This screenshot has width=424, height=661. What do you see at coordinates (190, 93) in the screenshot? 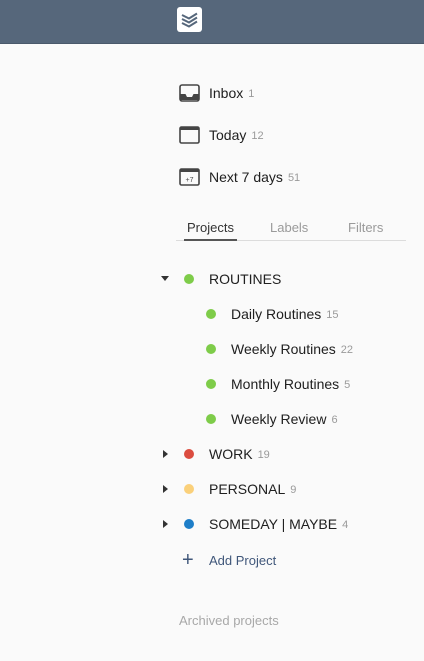
I see `inbox-icon` at bounding box center [190, 93].